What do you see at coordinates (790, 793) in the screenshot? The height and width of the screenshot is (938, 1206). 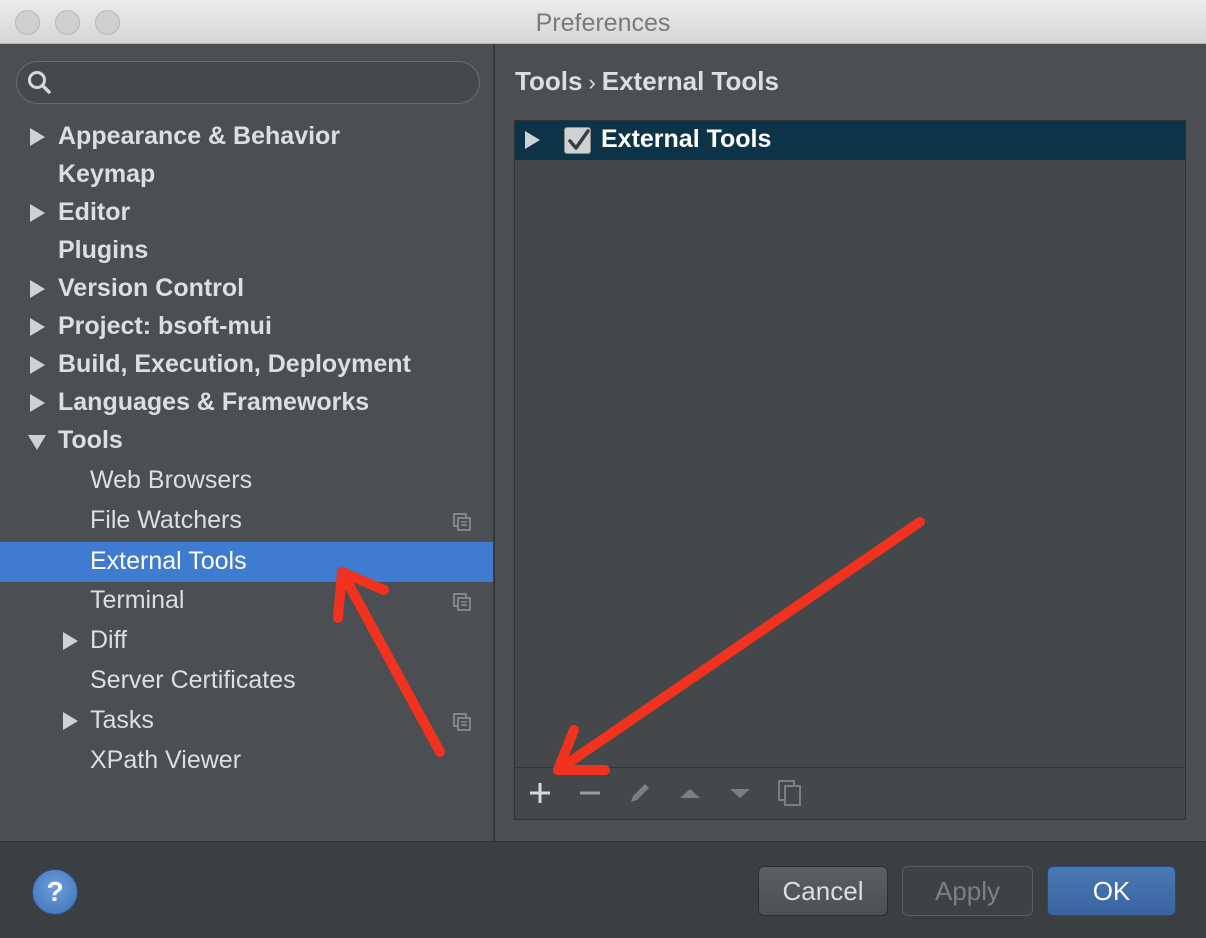 I see `copy-icon` at bounding box center [790, 793].